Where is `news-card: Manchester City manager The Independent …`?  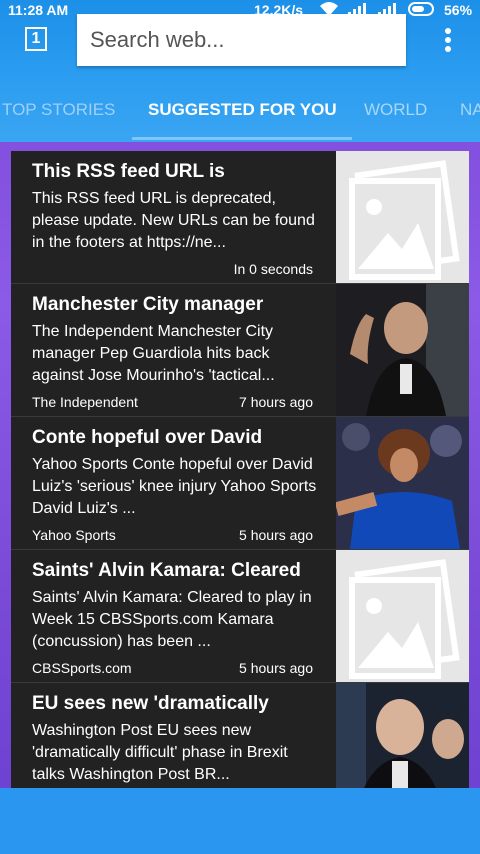 news-card: Manchester City manager The Independent … is located at coordinates (240, 350).